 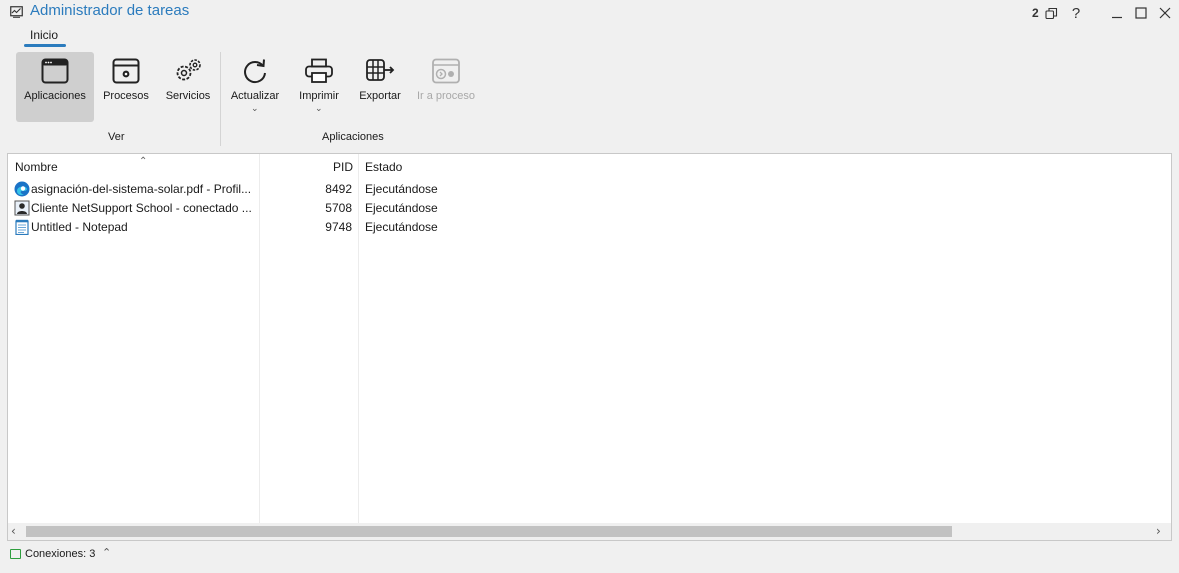 What do you see at coordinates (338, 208) in the screenshot?
I see `row-pid: 5708` at bounding box center [338, 208].